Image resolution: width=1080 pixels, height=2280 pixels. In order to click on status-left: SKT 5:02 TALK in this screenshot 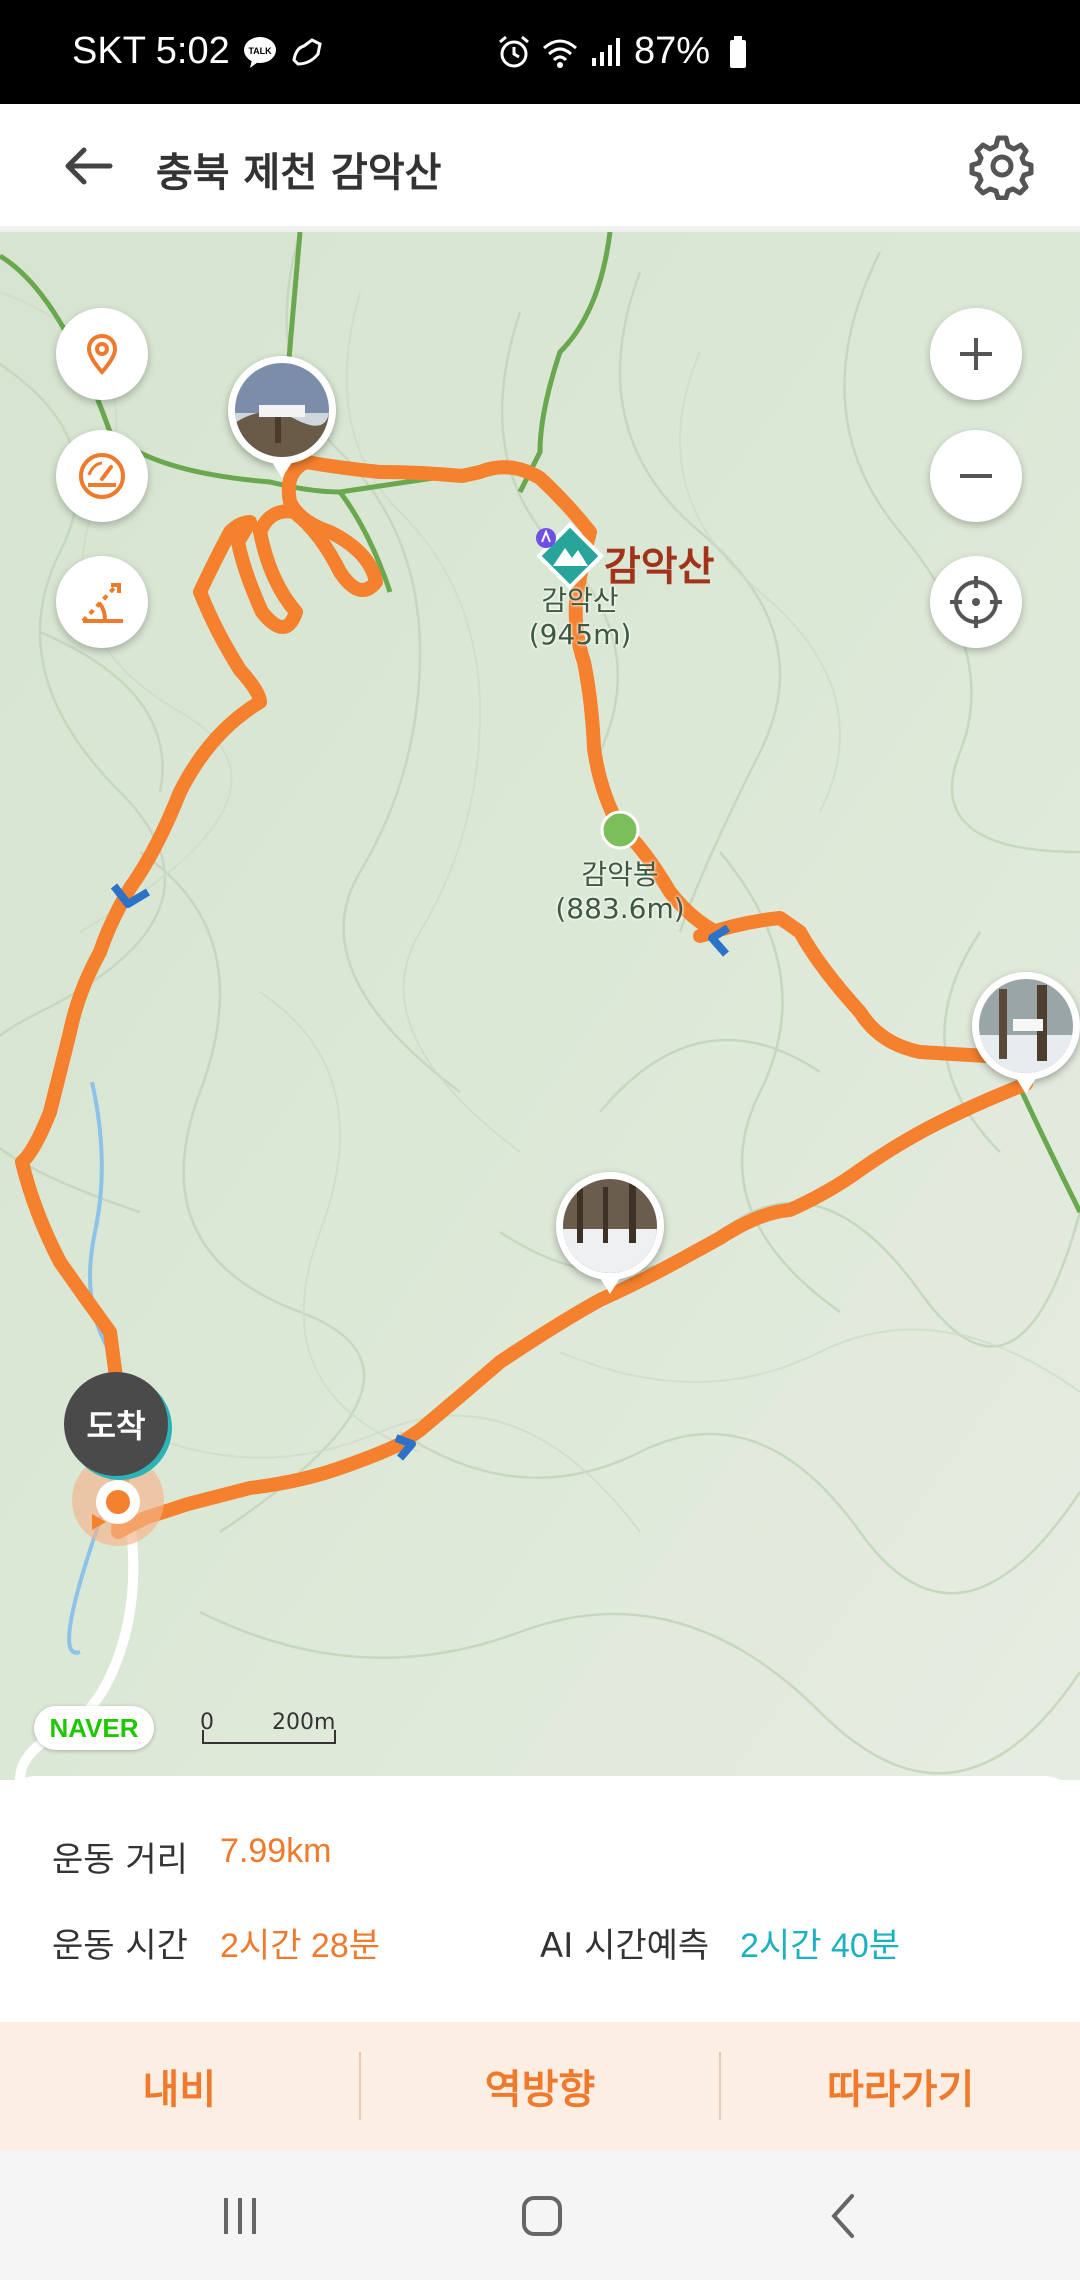, I will do `click(199, 51)`.